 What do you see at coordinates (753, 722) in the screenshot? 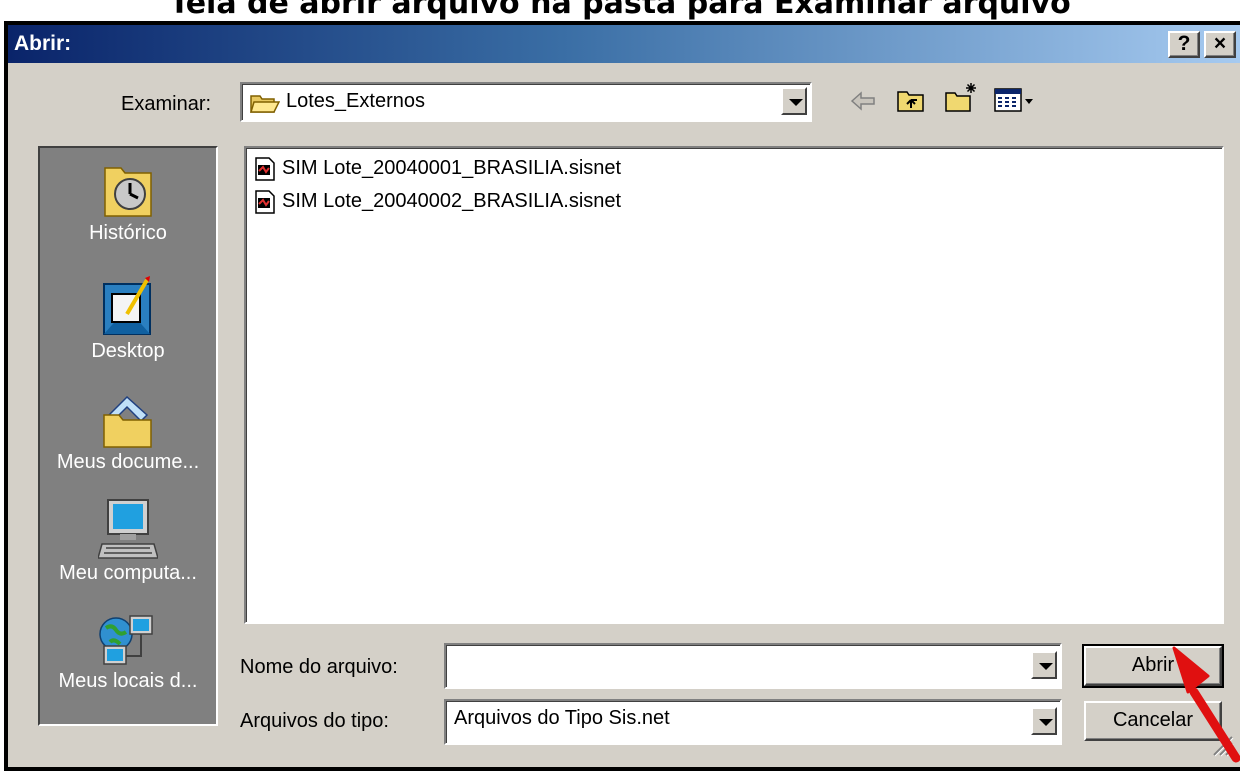
I see `filetype-combobox: Arquivos do Tipo Sis.net` at bounding box center [753, 722].